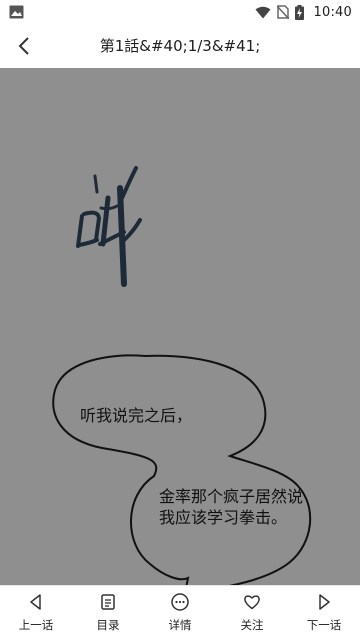 This screenshot has width=360, height=641. What do you see at coordinates (108, 613) in the screenshot?
I see `catalog-button: 目录` at bounding box center [108, 613].